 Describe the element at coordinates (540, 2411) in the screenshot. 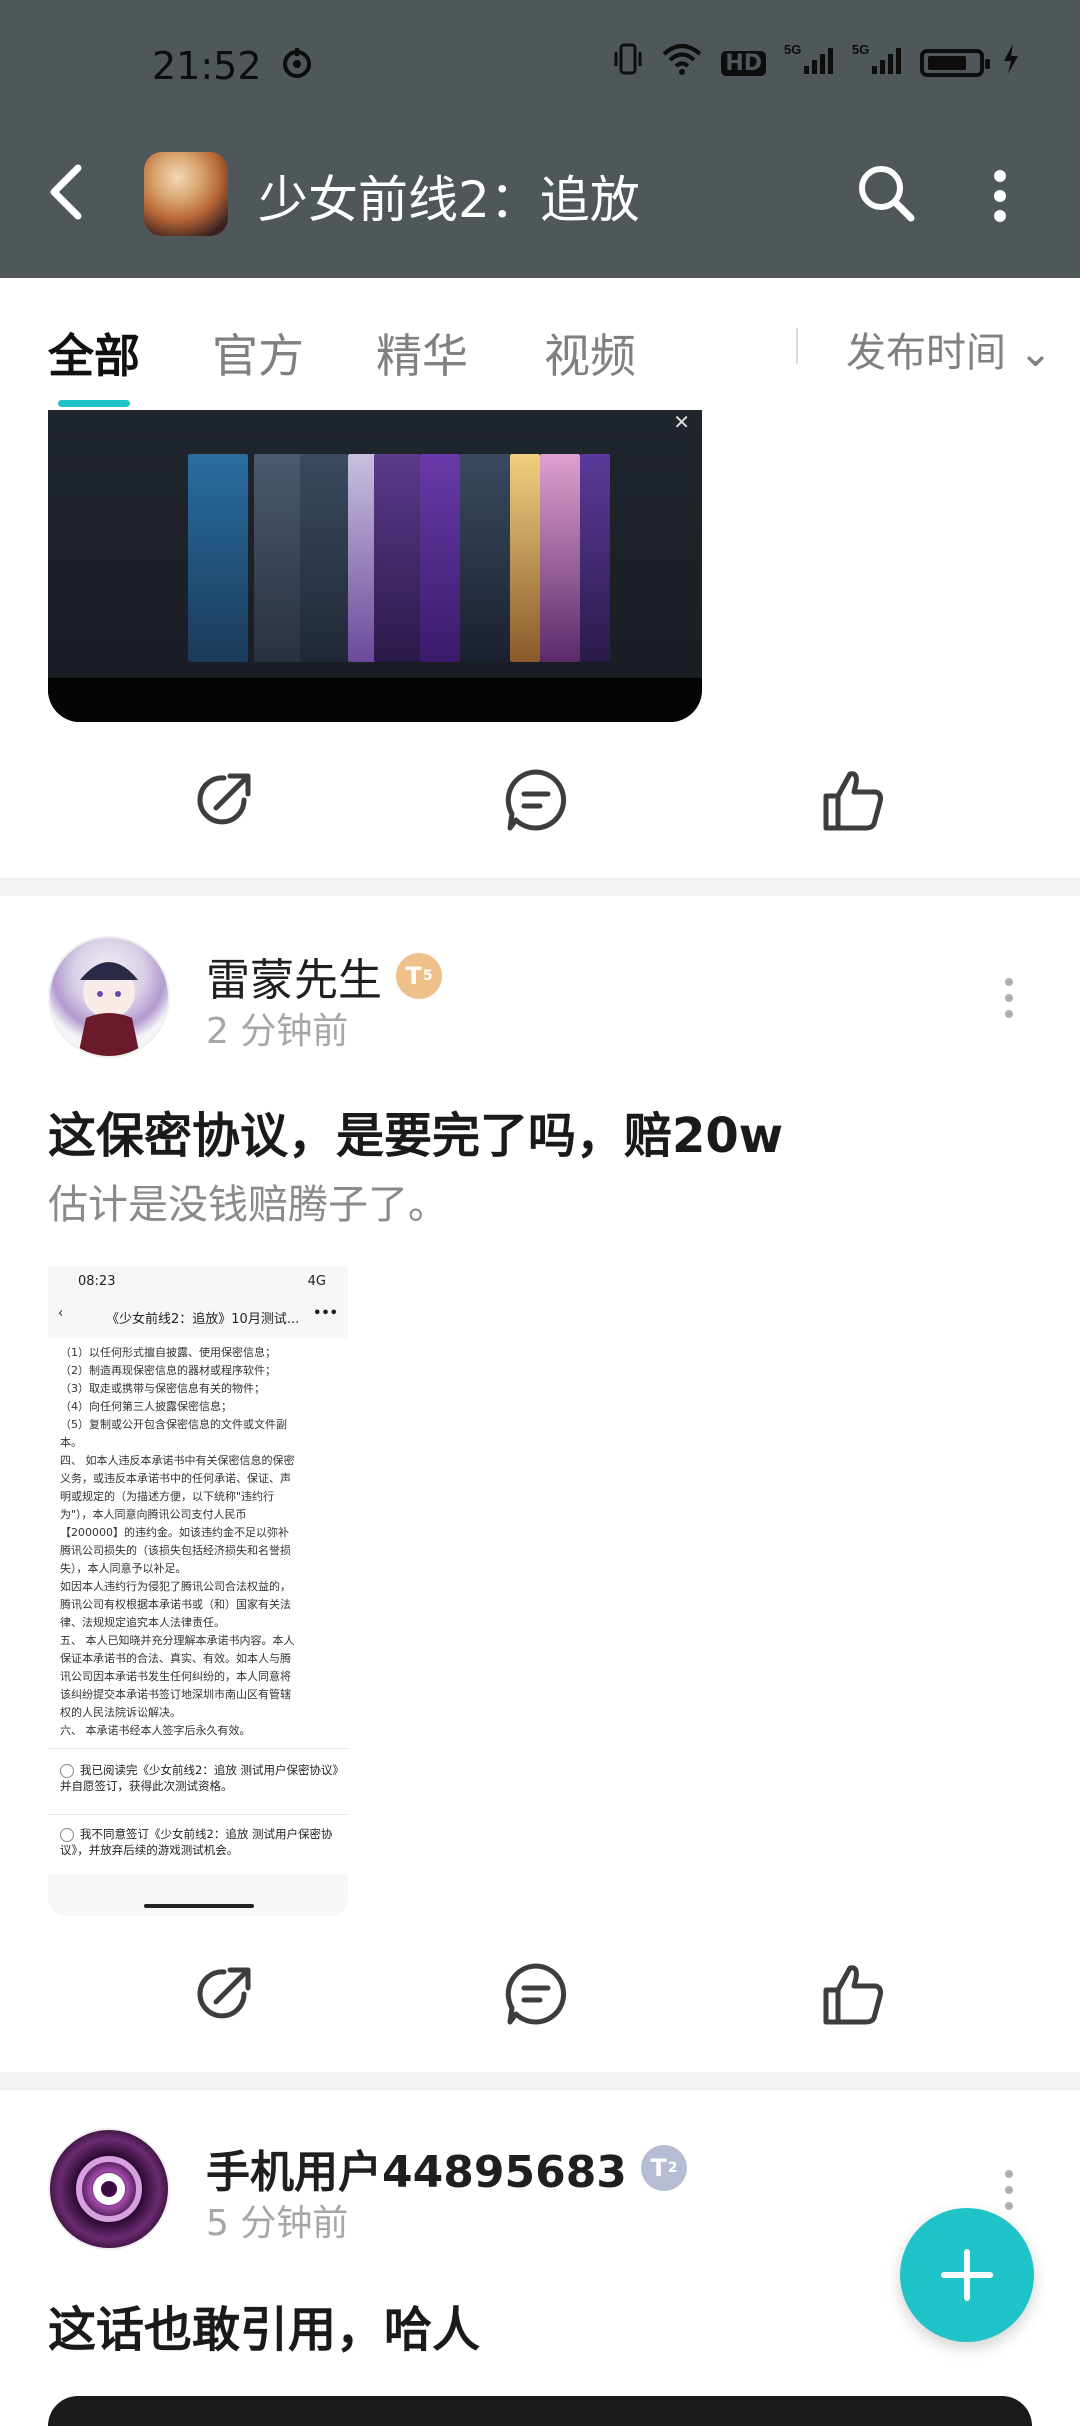

I see `post-image` at that location.